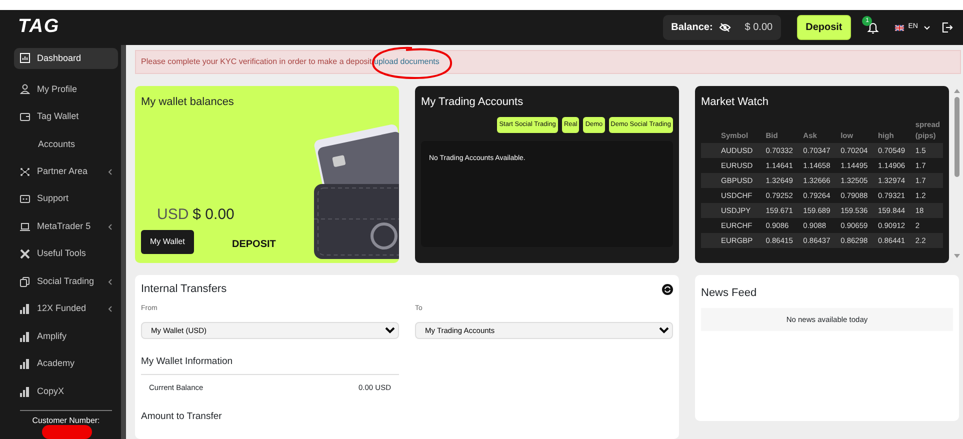 This screenshot has height=439, width=963. What do you see at coordinates (66, 254) in the screenshot?
I see `sidebar-item: Useful Tools` at bounding box center [66, 254].